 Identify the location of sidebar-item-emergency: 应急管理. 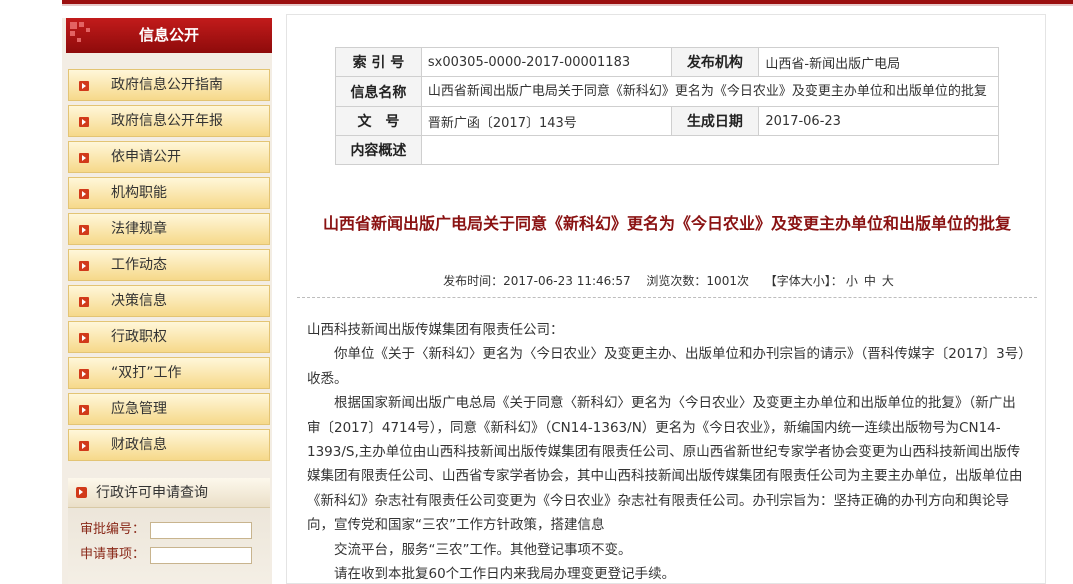
(169, 409).